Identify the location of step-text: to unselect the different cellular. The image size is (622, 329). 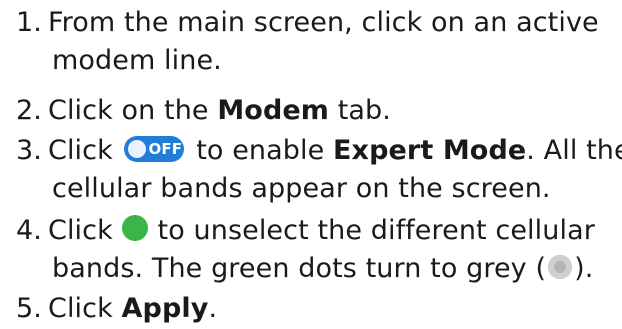
(376, 230).